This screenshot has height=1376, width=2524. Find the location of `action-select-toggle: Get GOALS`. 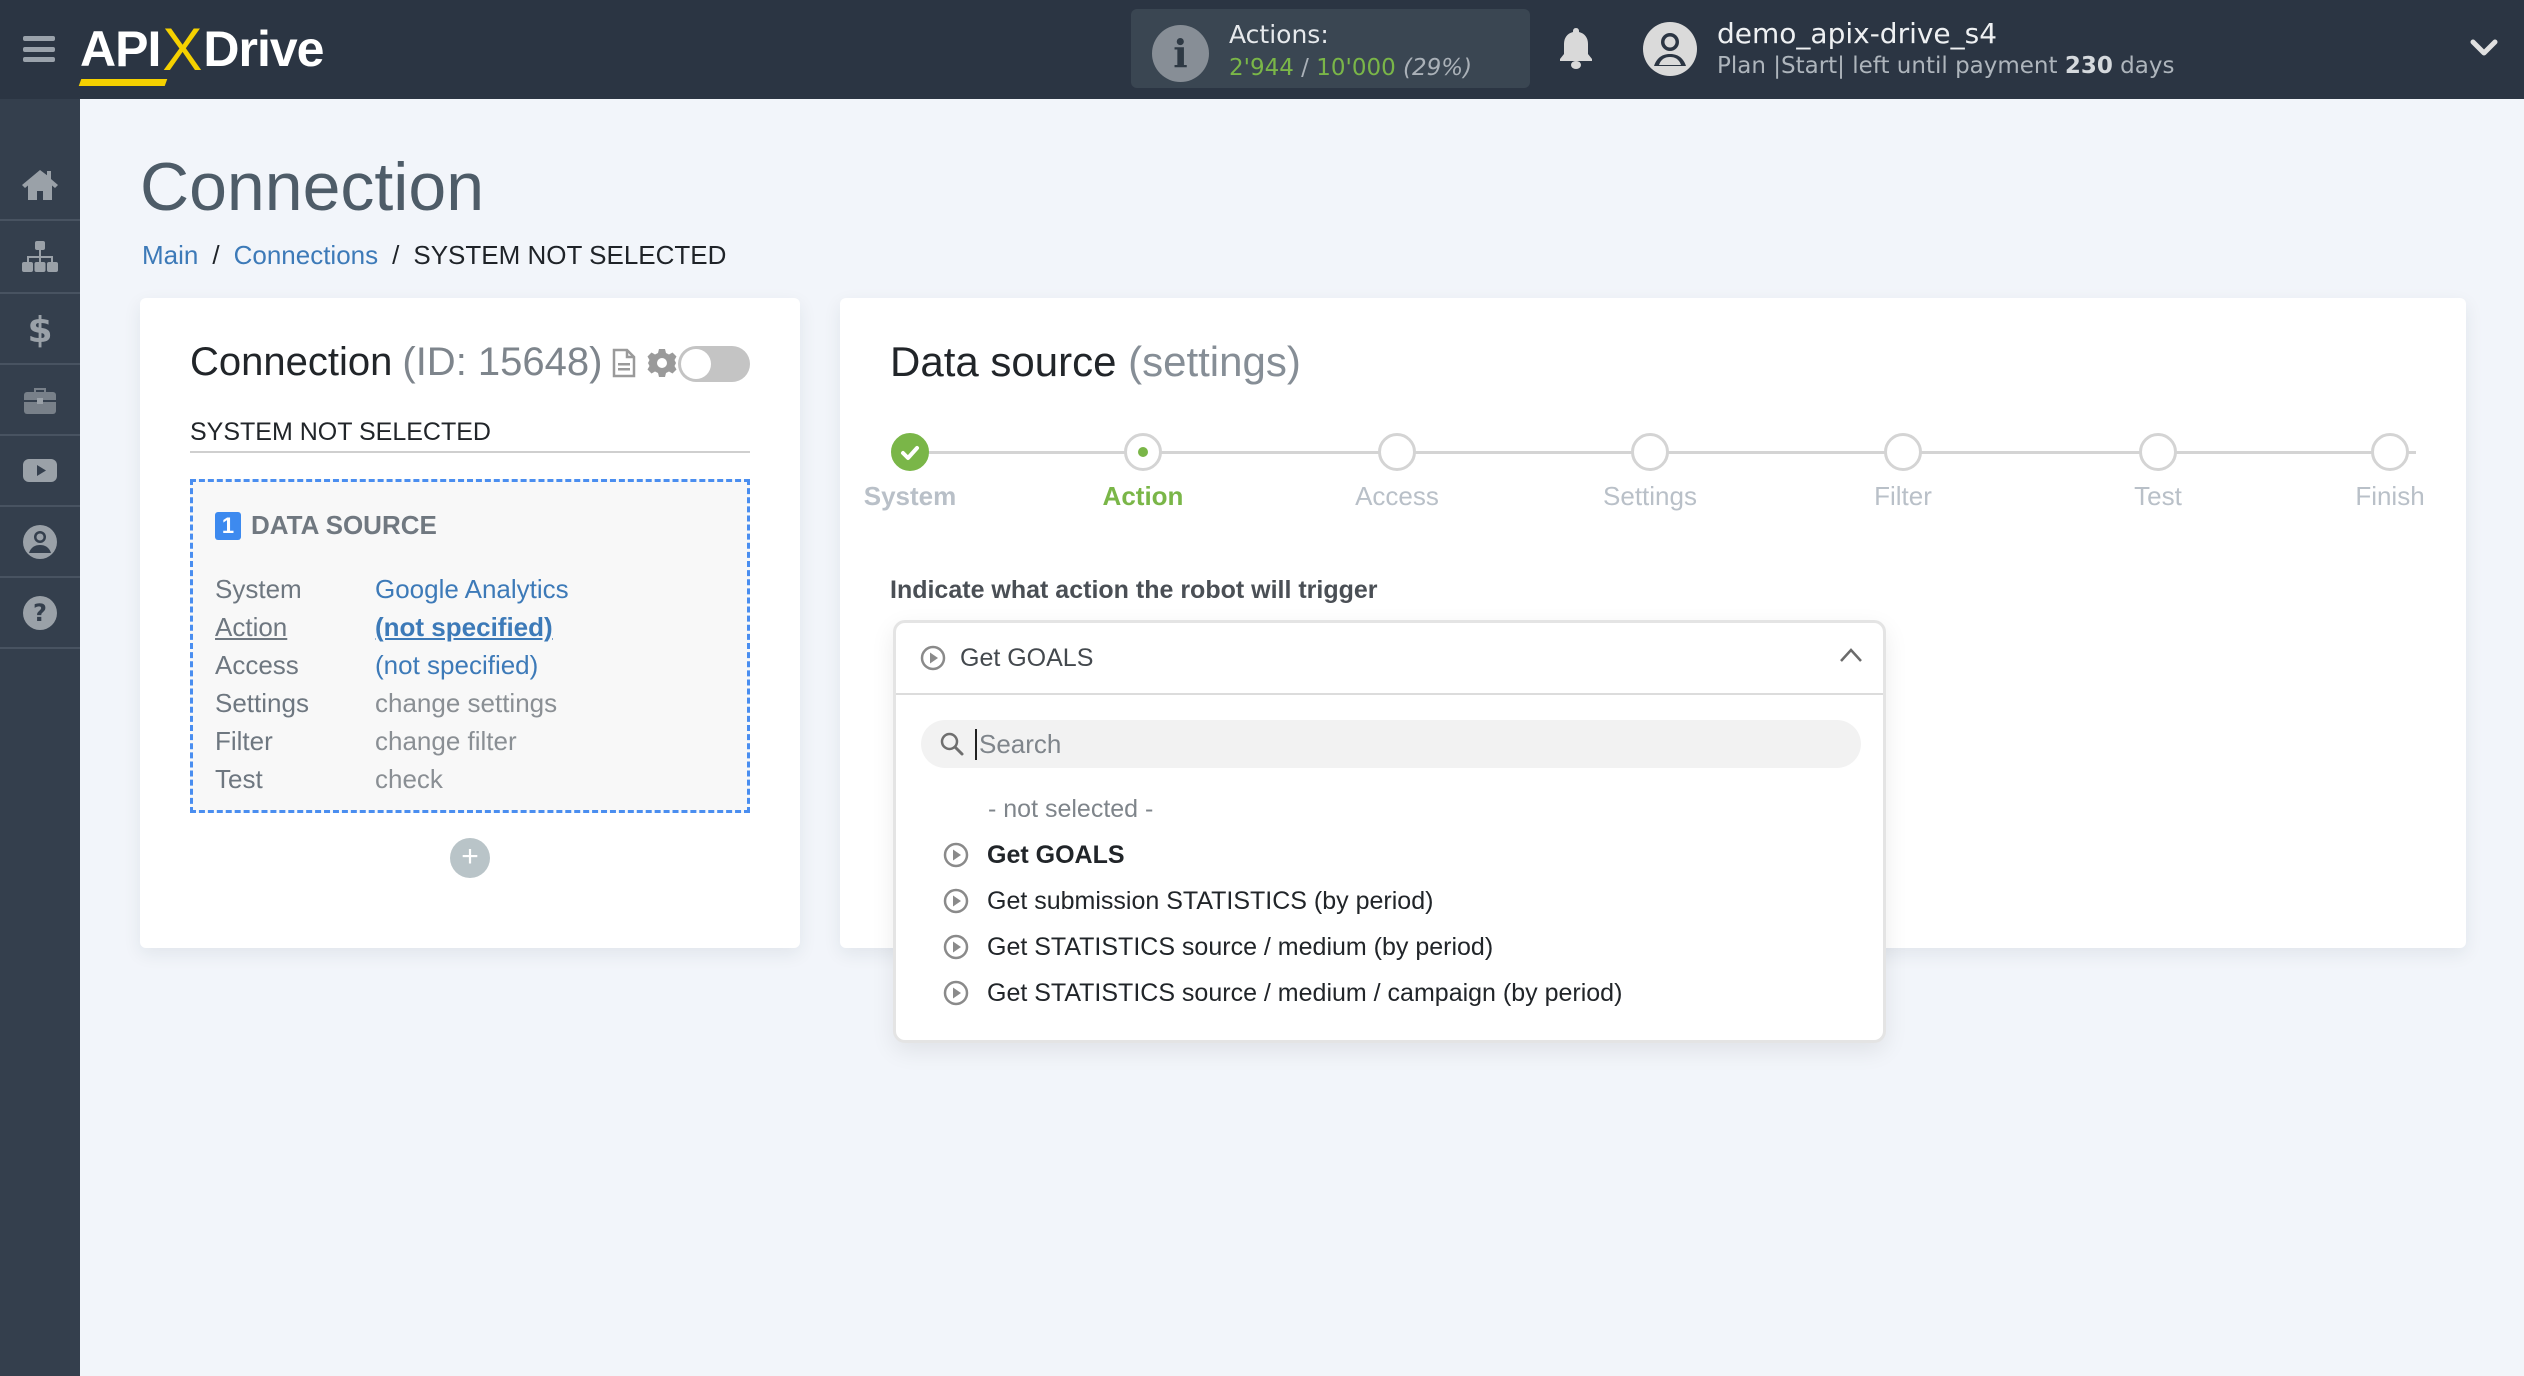

action-select-toggle: Get GOALS is located at coordinates (1389, 659).